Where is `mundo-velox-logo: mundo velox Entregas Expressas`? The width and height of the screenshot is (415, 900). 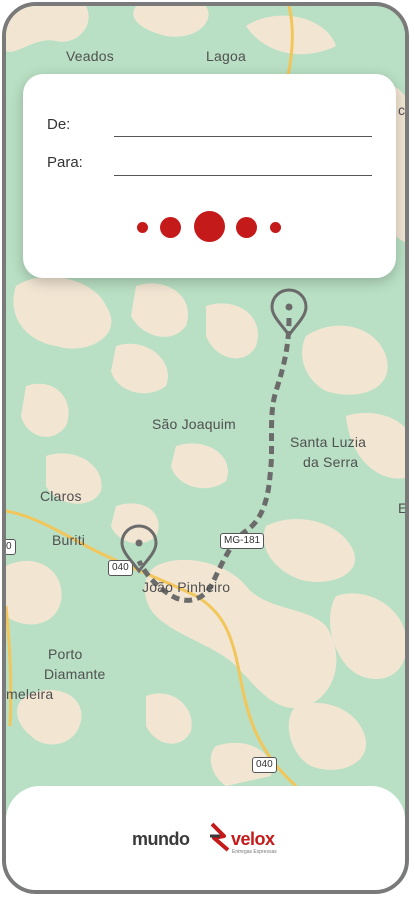 mundo-velox-logo: mundo velox Entregas Expressas is located at coordinates (212, 840).